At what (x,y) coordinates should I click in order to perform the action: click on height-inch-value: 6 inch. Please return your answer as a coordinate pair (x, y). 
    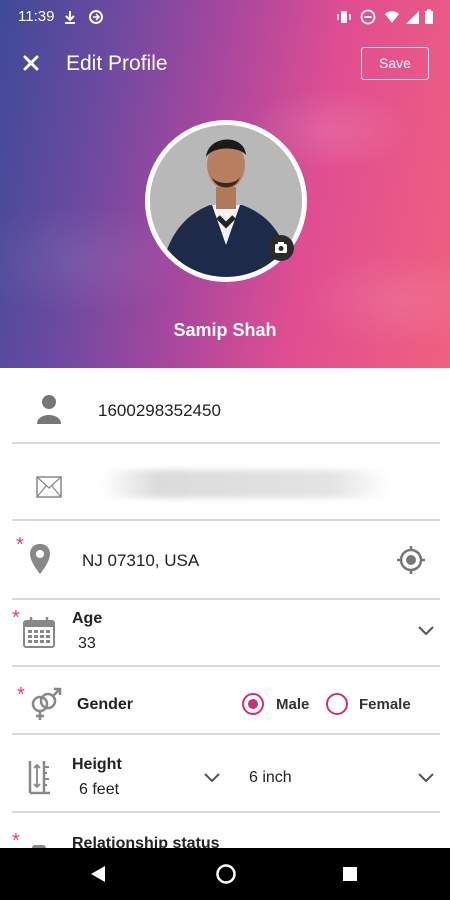
    Looking at the image, I should click on (270, 778).